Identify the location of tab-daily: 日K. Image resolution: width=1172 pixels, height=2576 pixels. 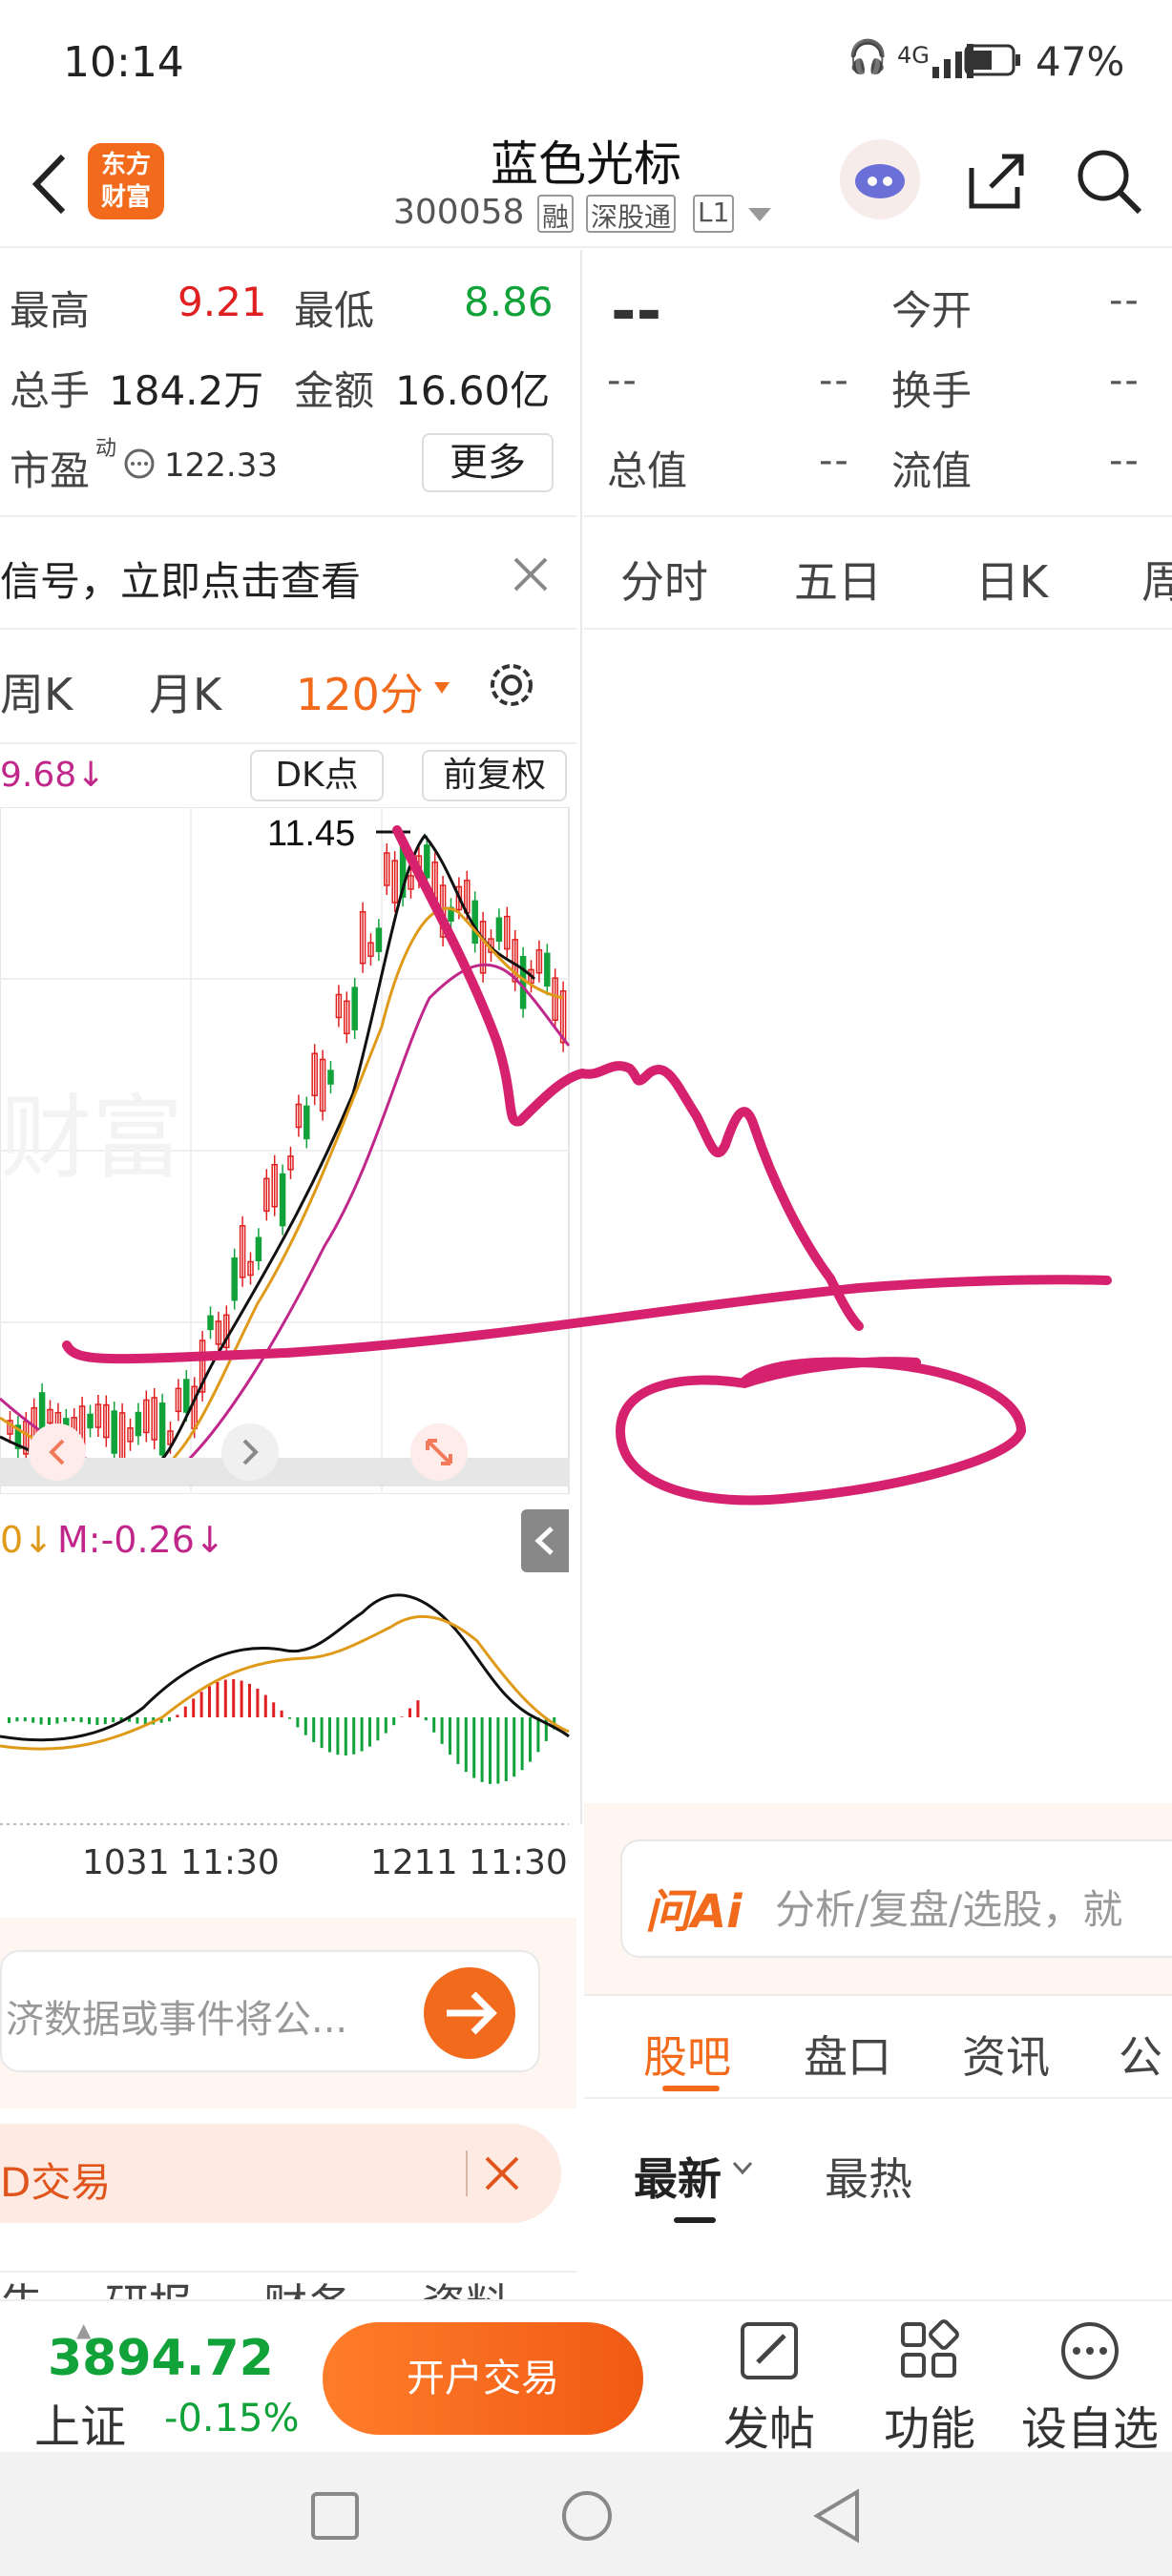
(1012, 579).